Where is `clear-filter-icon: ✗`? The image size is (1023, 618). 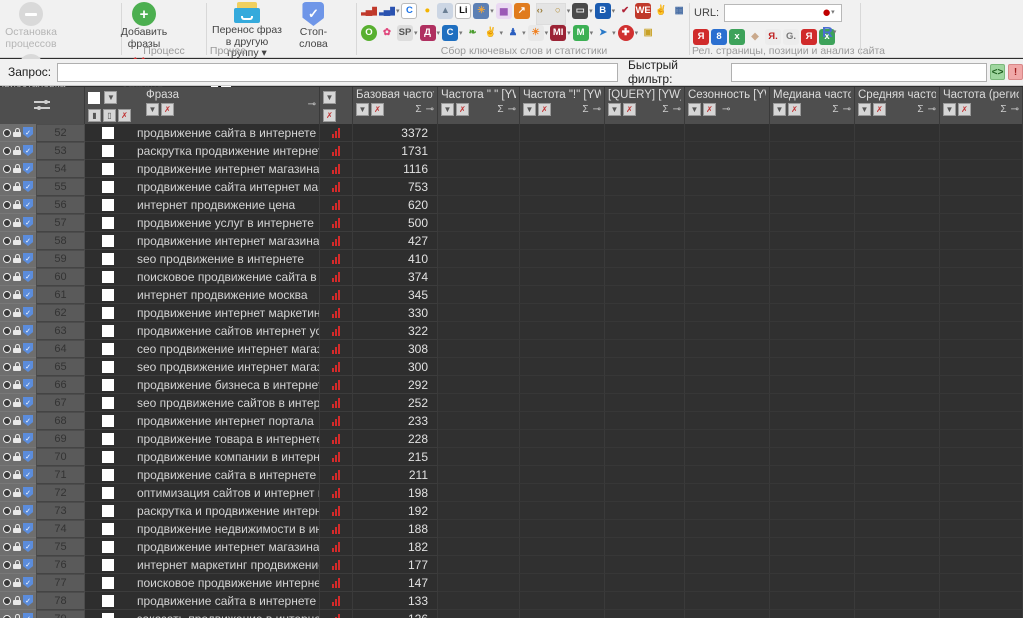 clear-filter-icon: ✗ is located at coordinates (377, 109).